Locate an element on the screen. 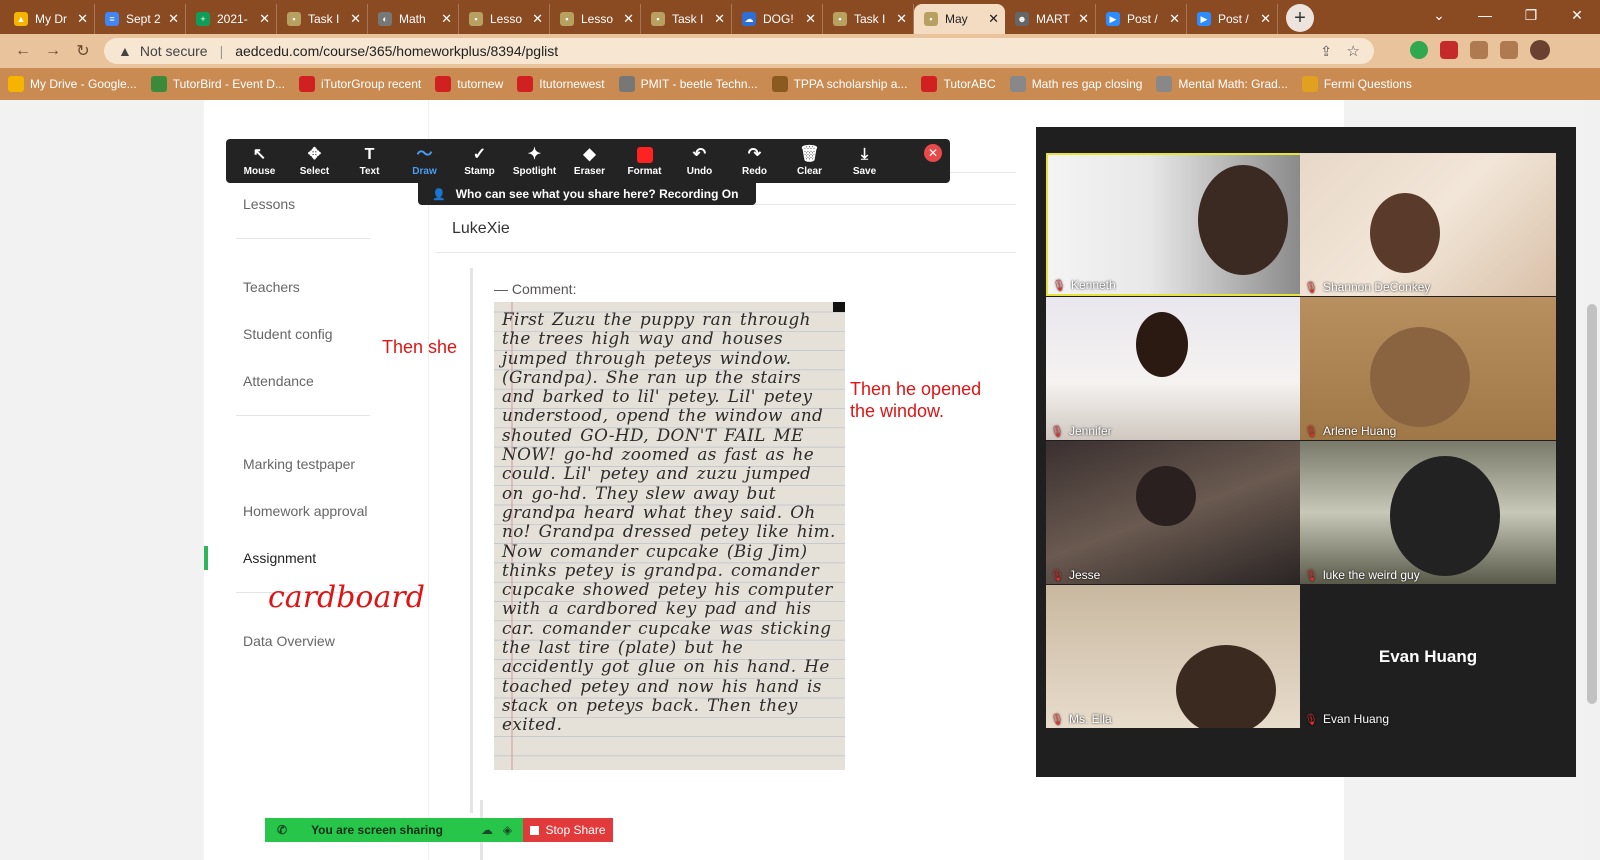 The image size is (1600, 860). participant-tile: 🎙 luke the weird guy is located at coordinates (1428, 512).